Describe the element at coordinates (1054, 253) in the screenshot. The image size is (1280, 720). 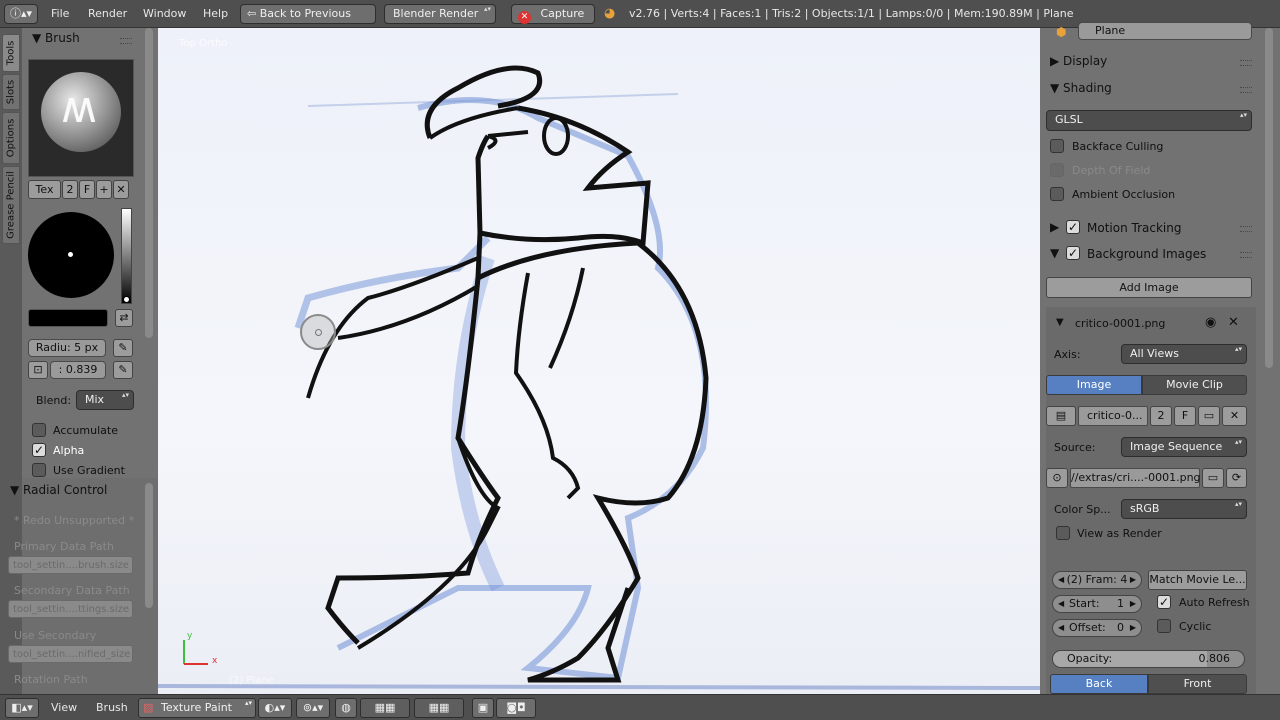
I see `background-images-panel-header: ▼` at that location.